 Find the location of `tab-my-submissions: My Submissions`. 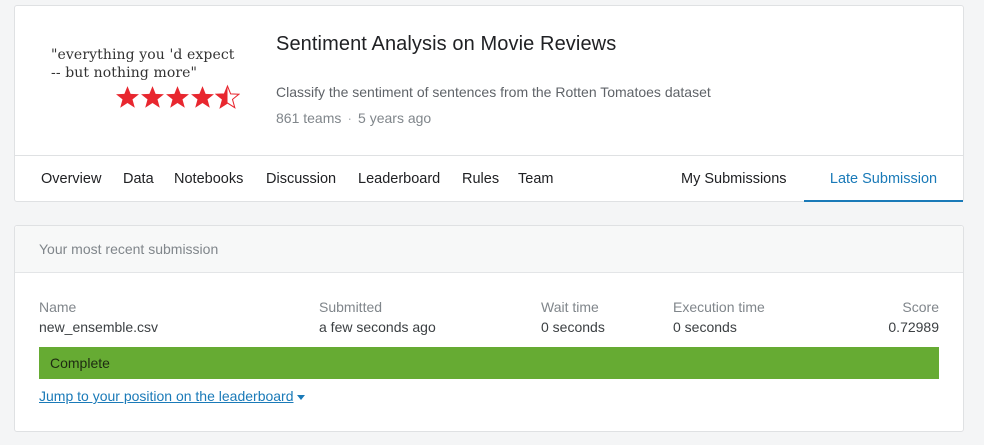

tab-my-submissions: My Submissions is located at coordinates (734, 179).